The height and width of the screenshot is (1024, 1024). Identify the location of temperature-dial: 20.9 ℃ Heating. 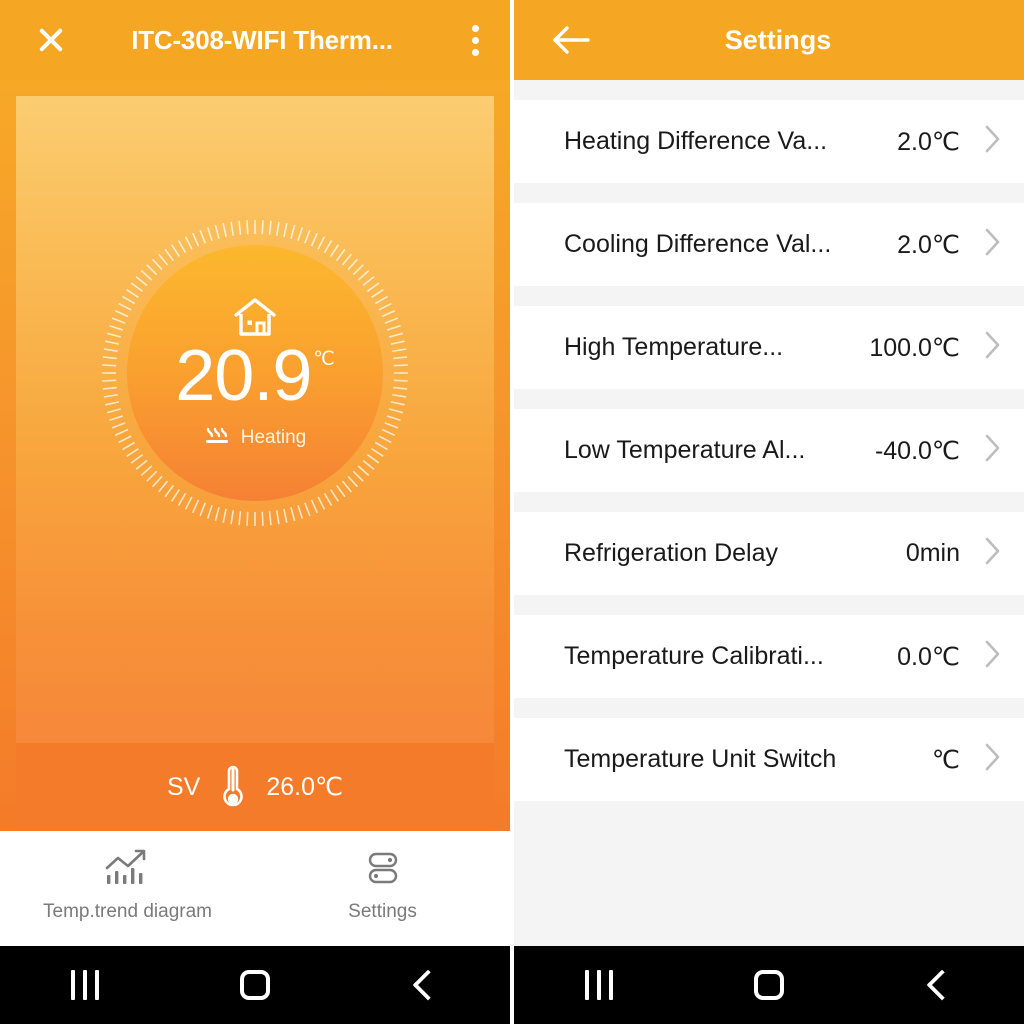
(255, 373).